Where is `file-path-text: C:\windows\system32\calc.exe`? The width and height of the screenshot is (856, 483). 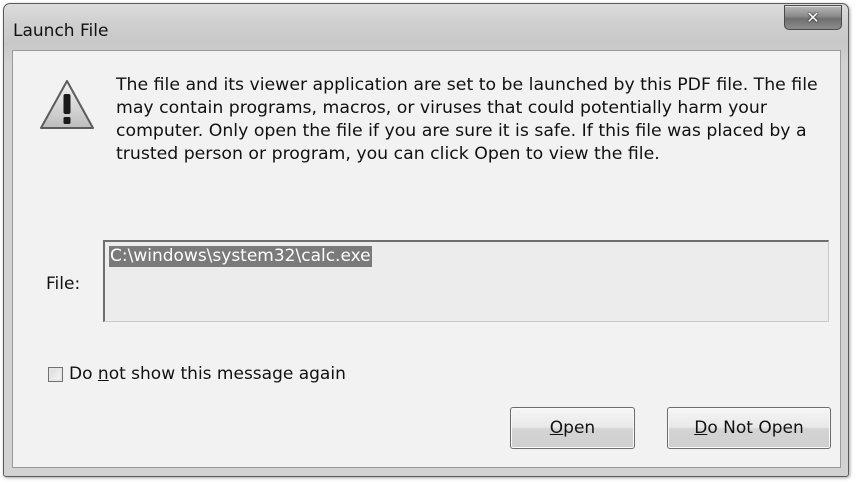
file-path-text: C:\windows\system32\calc.exe is located at coordinates (240, 256).